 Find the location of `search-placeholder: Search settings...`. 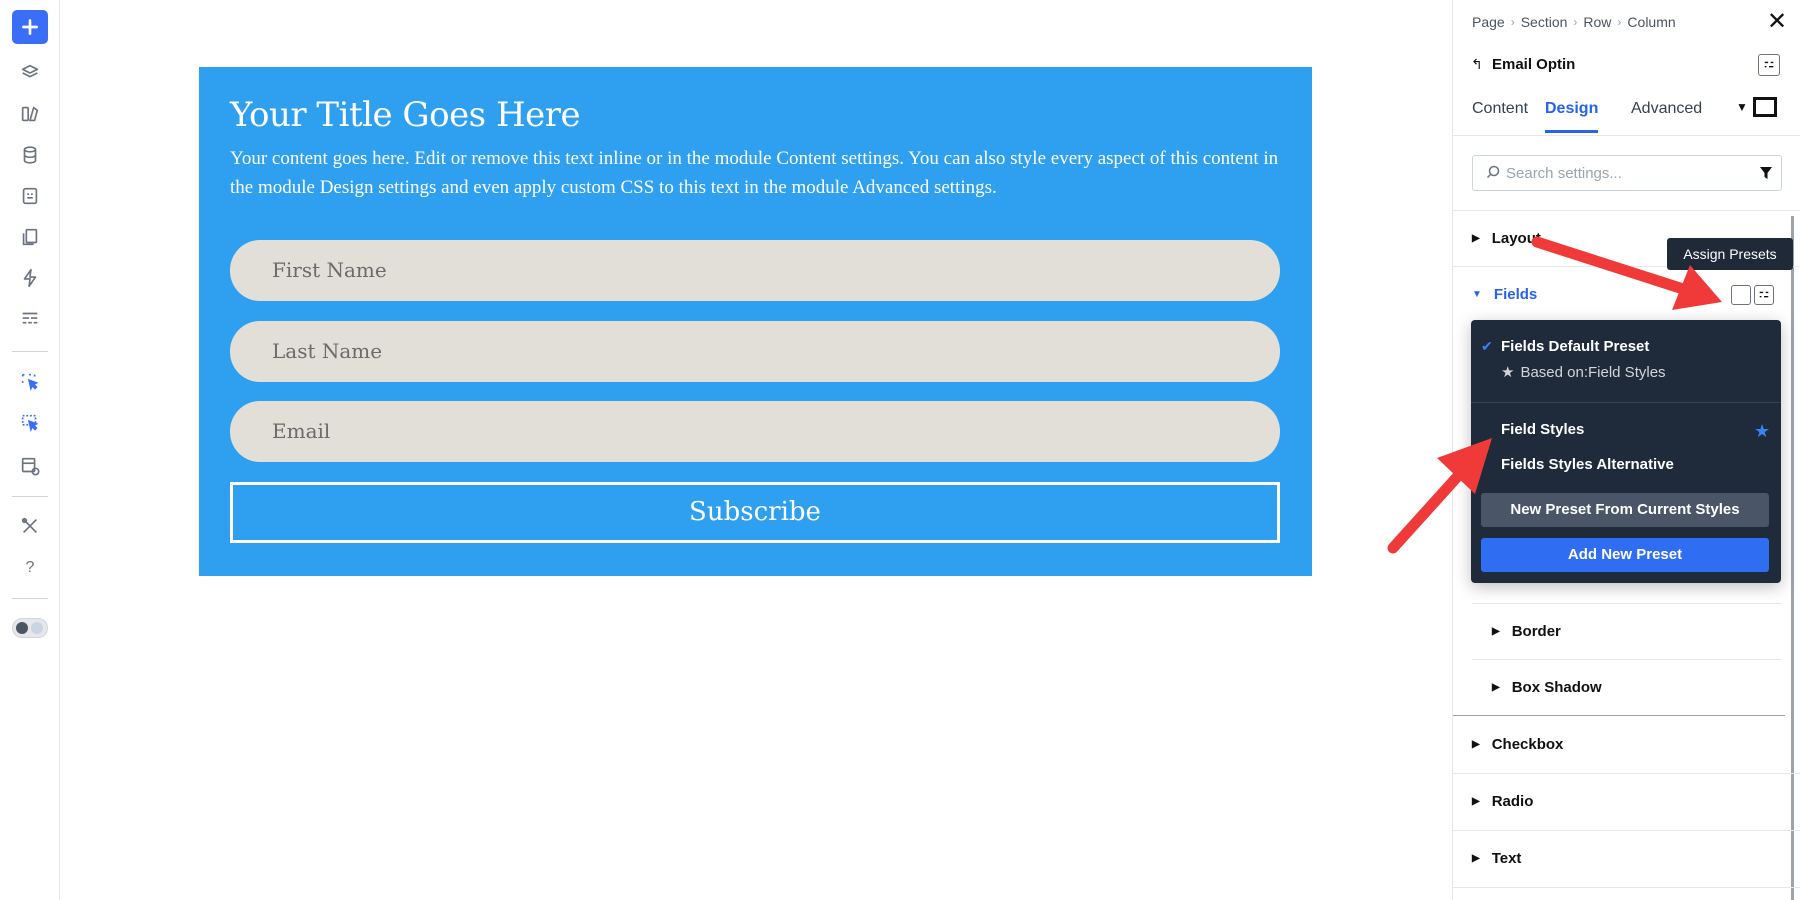

search-placeholder: Search settings... is located at coordinates (1564, 173).